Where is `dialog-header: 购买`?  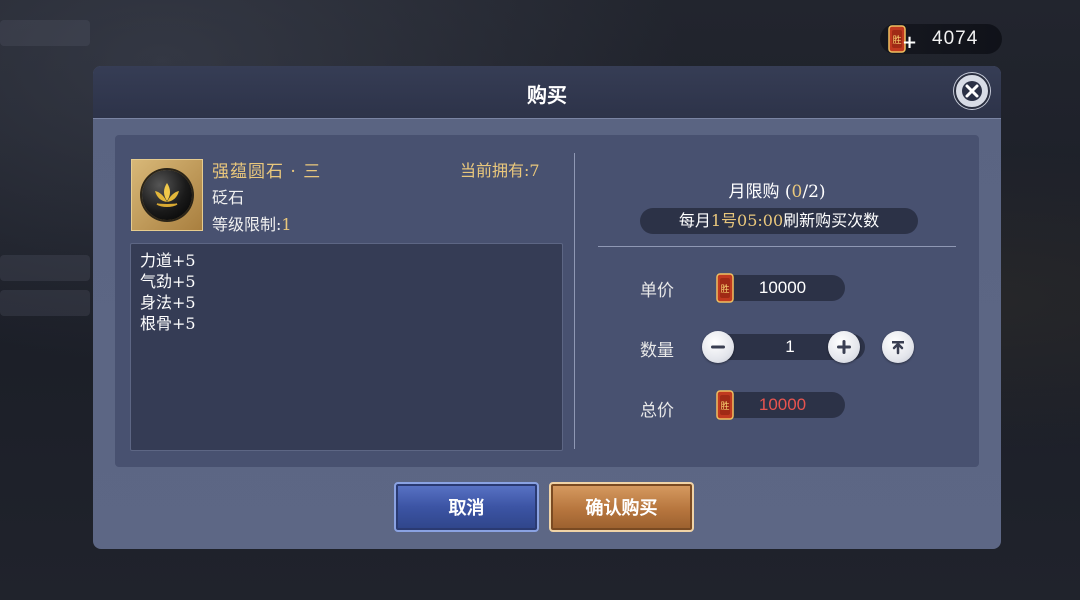 dialog-header: 购买 is located at coordinates (547, 92).